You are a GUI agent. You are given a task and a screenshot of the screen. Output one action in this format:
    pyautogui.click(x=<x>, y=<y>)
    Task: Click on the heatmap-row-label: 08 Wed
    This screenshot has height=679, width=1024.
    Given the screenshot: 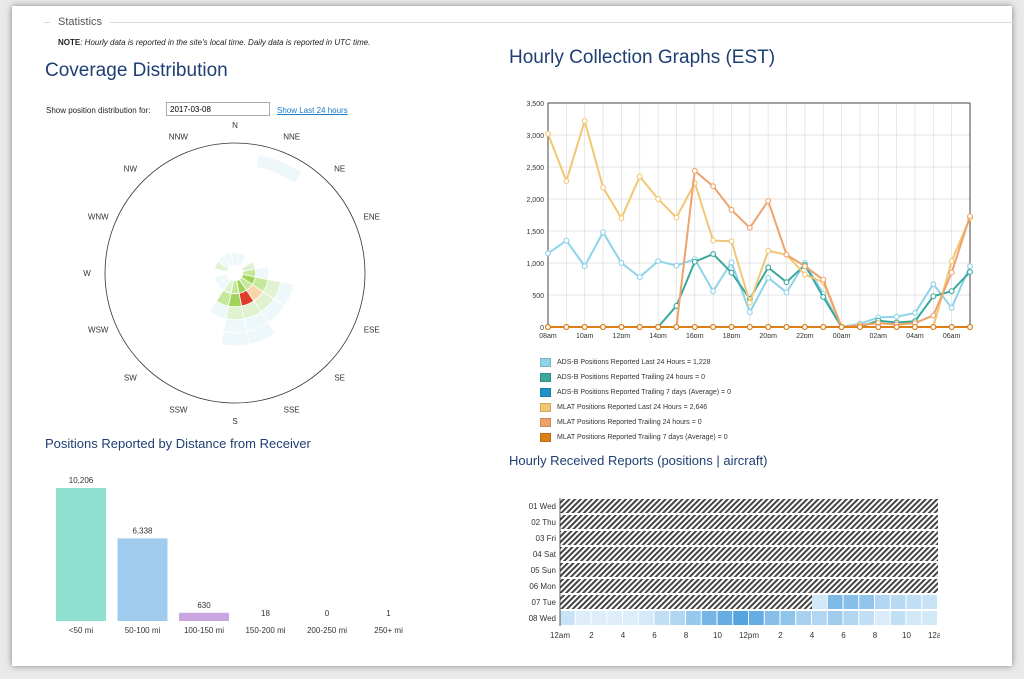 What is the action you would take?
    pyautogui.click(x=542, y=618)
    